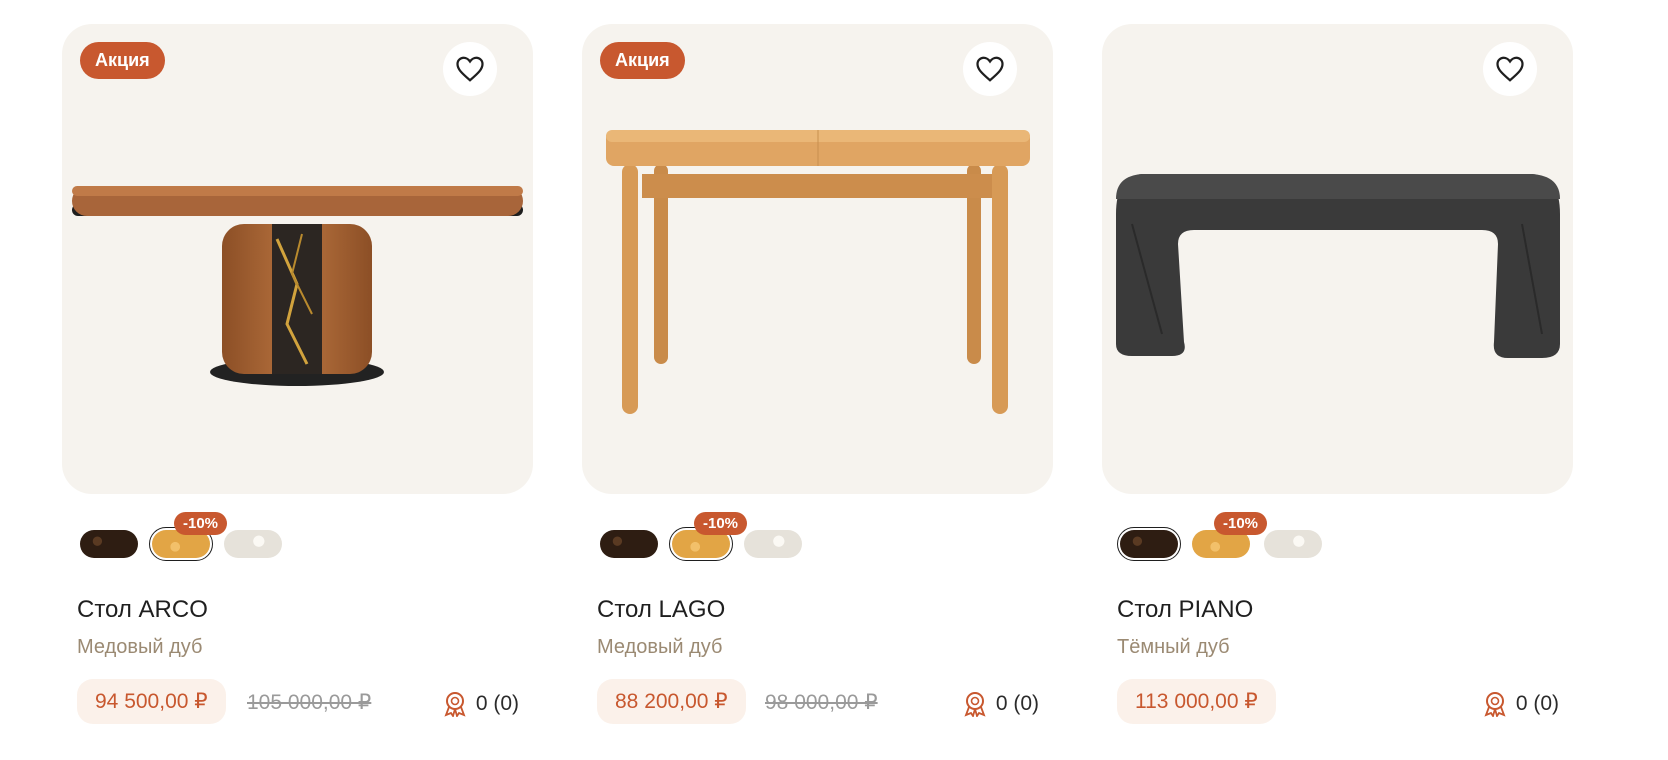 Image resolution: width=1668 pixels, height=760 pixels. I want to click on product-title: Стол ARCO, so click(305, 610).